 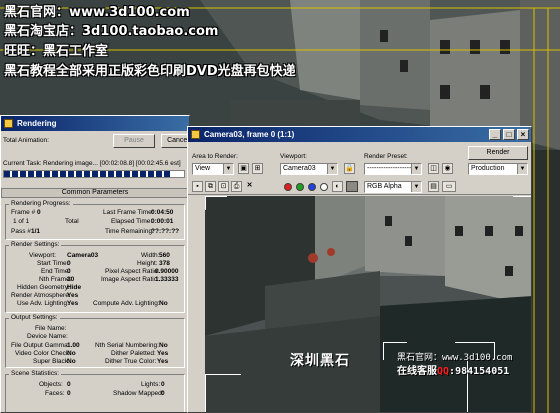 I want to click on pixel-aspect-value: 0.90000, so click(x=167, y=271).